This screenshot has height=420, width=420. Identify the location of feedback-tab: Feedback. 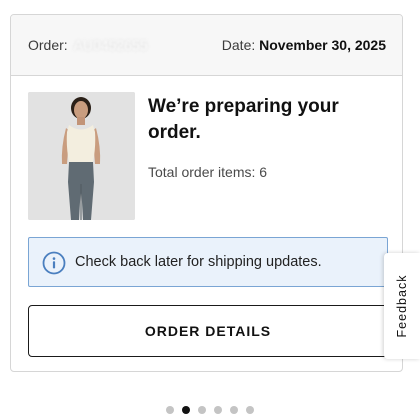
(402, 306).